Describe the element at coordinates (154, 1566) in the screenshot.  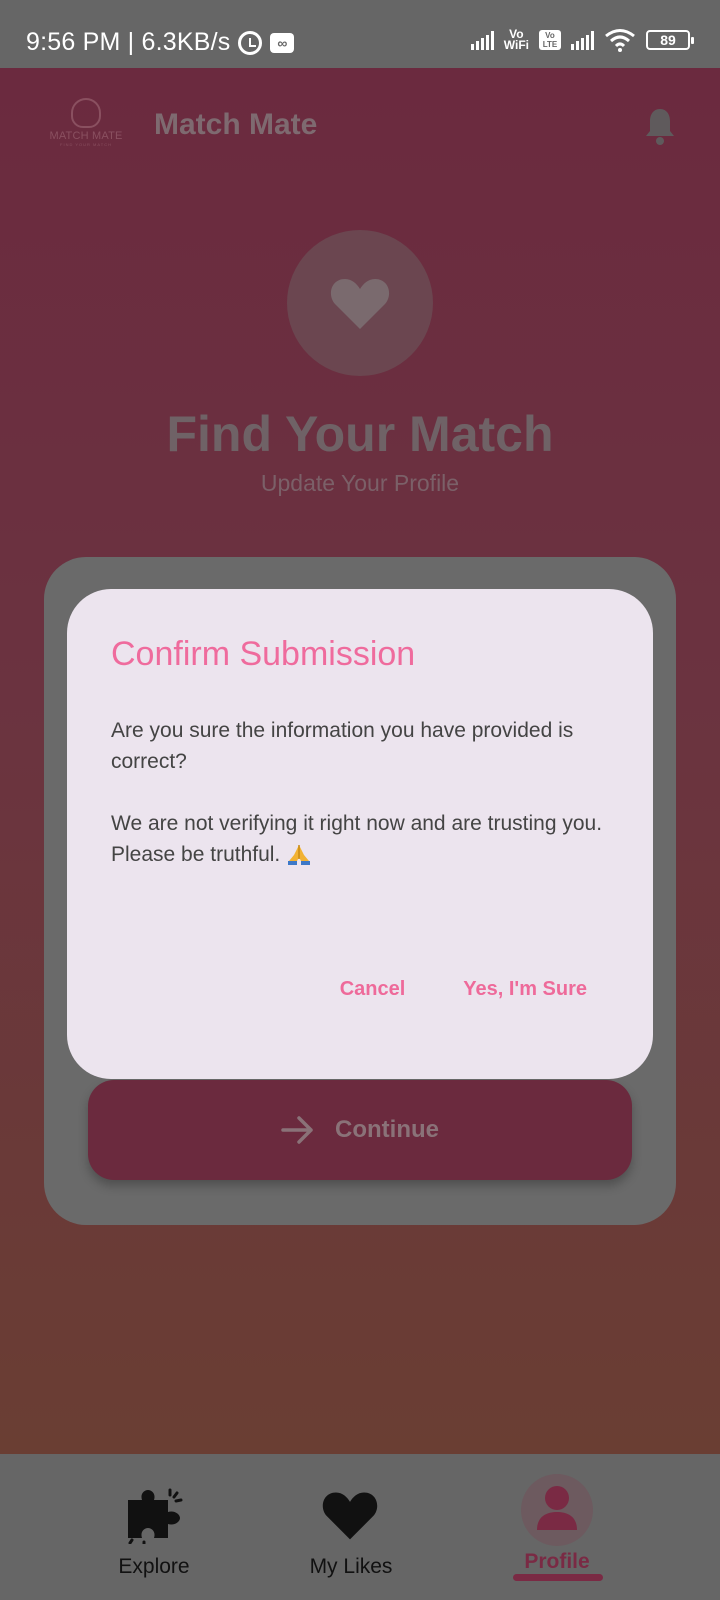
I see `nav-label-explore: Explore` at that location.